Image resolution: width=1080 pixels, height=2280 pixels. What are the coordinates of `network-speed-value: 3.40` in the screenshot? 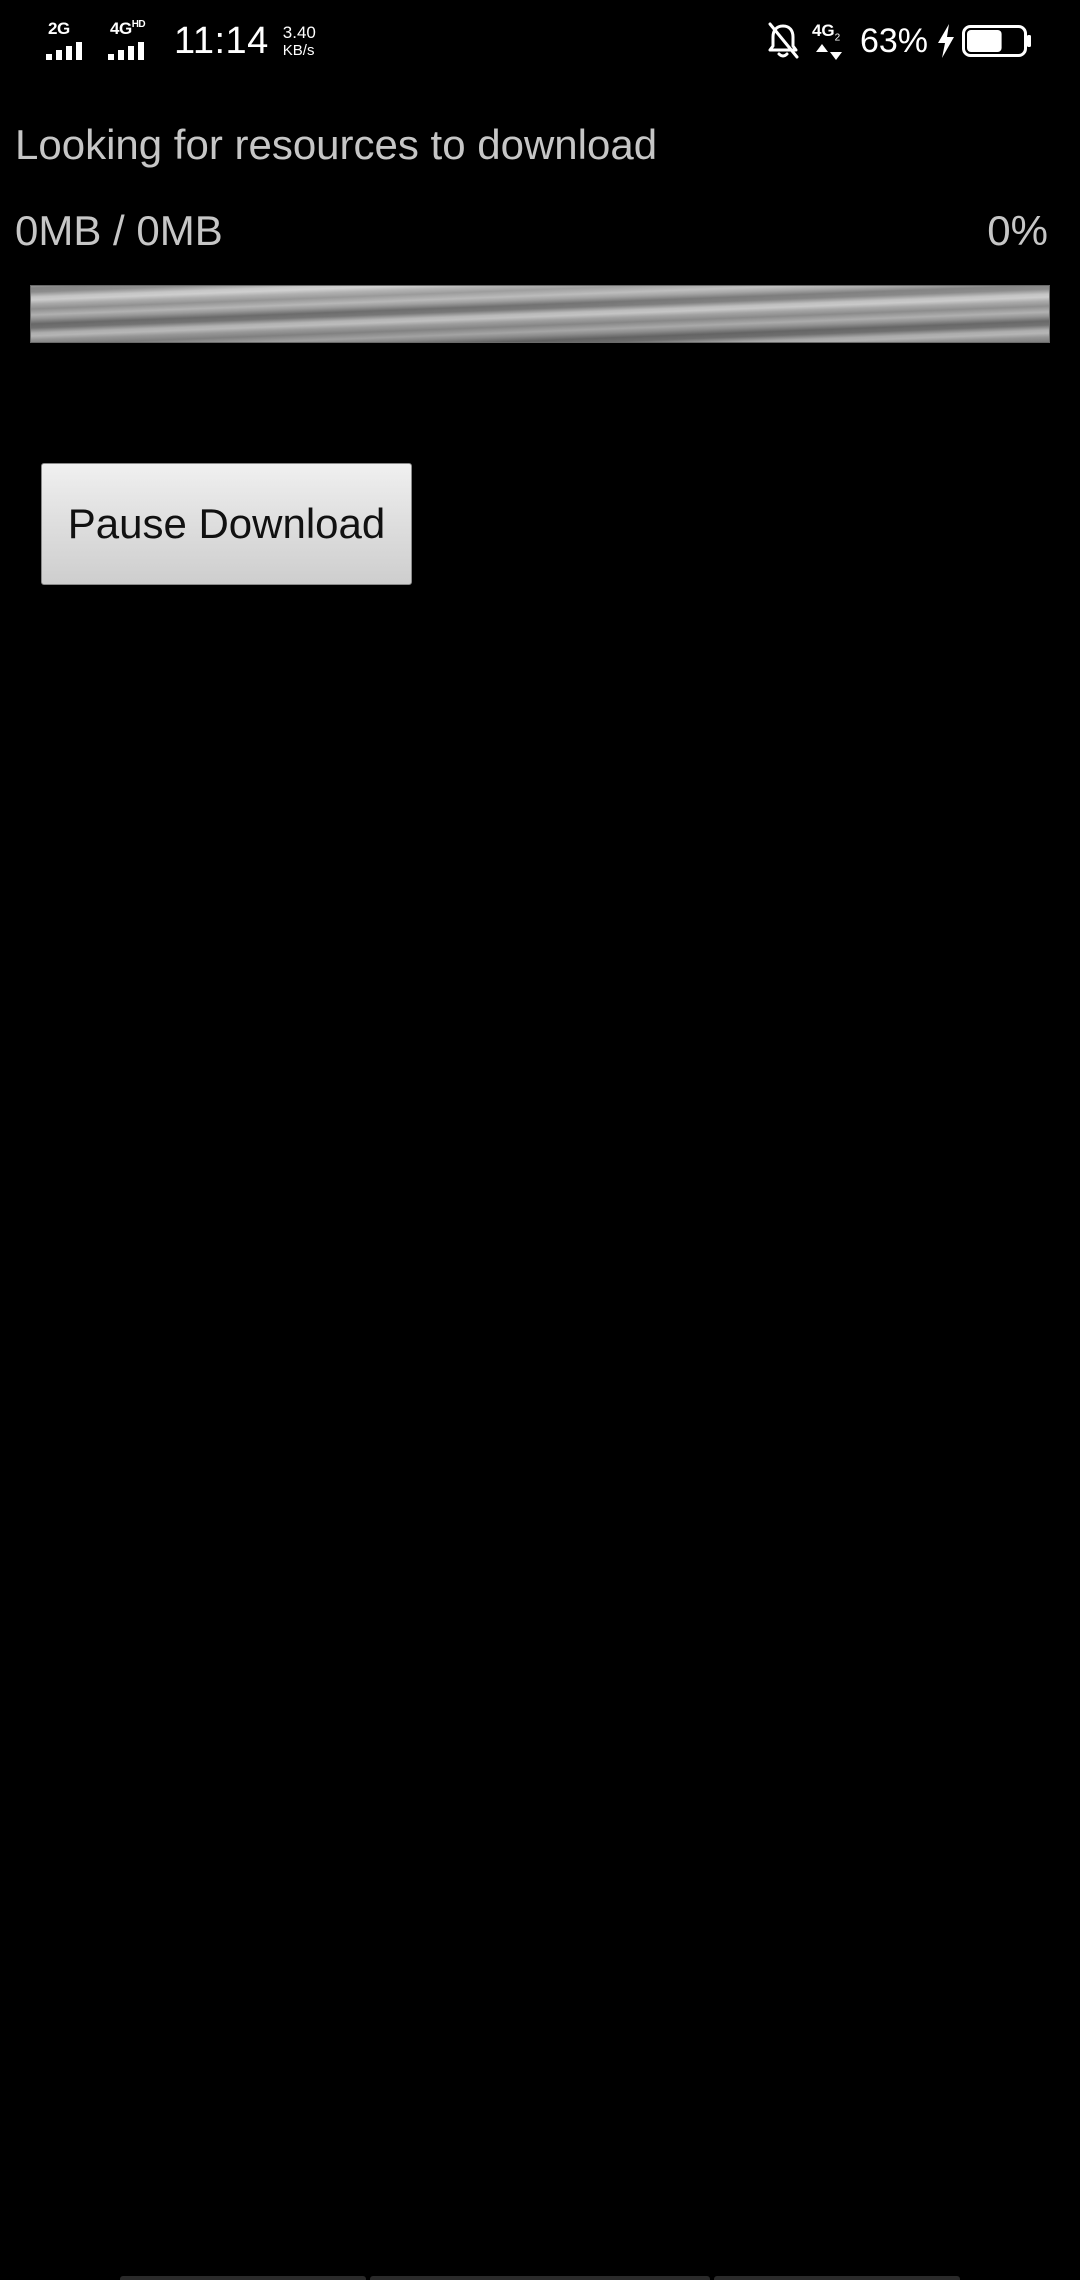 It's located at (299, 32).